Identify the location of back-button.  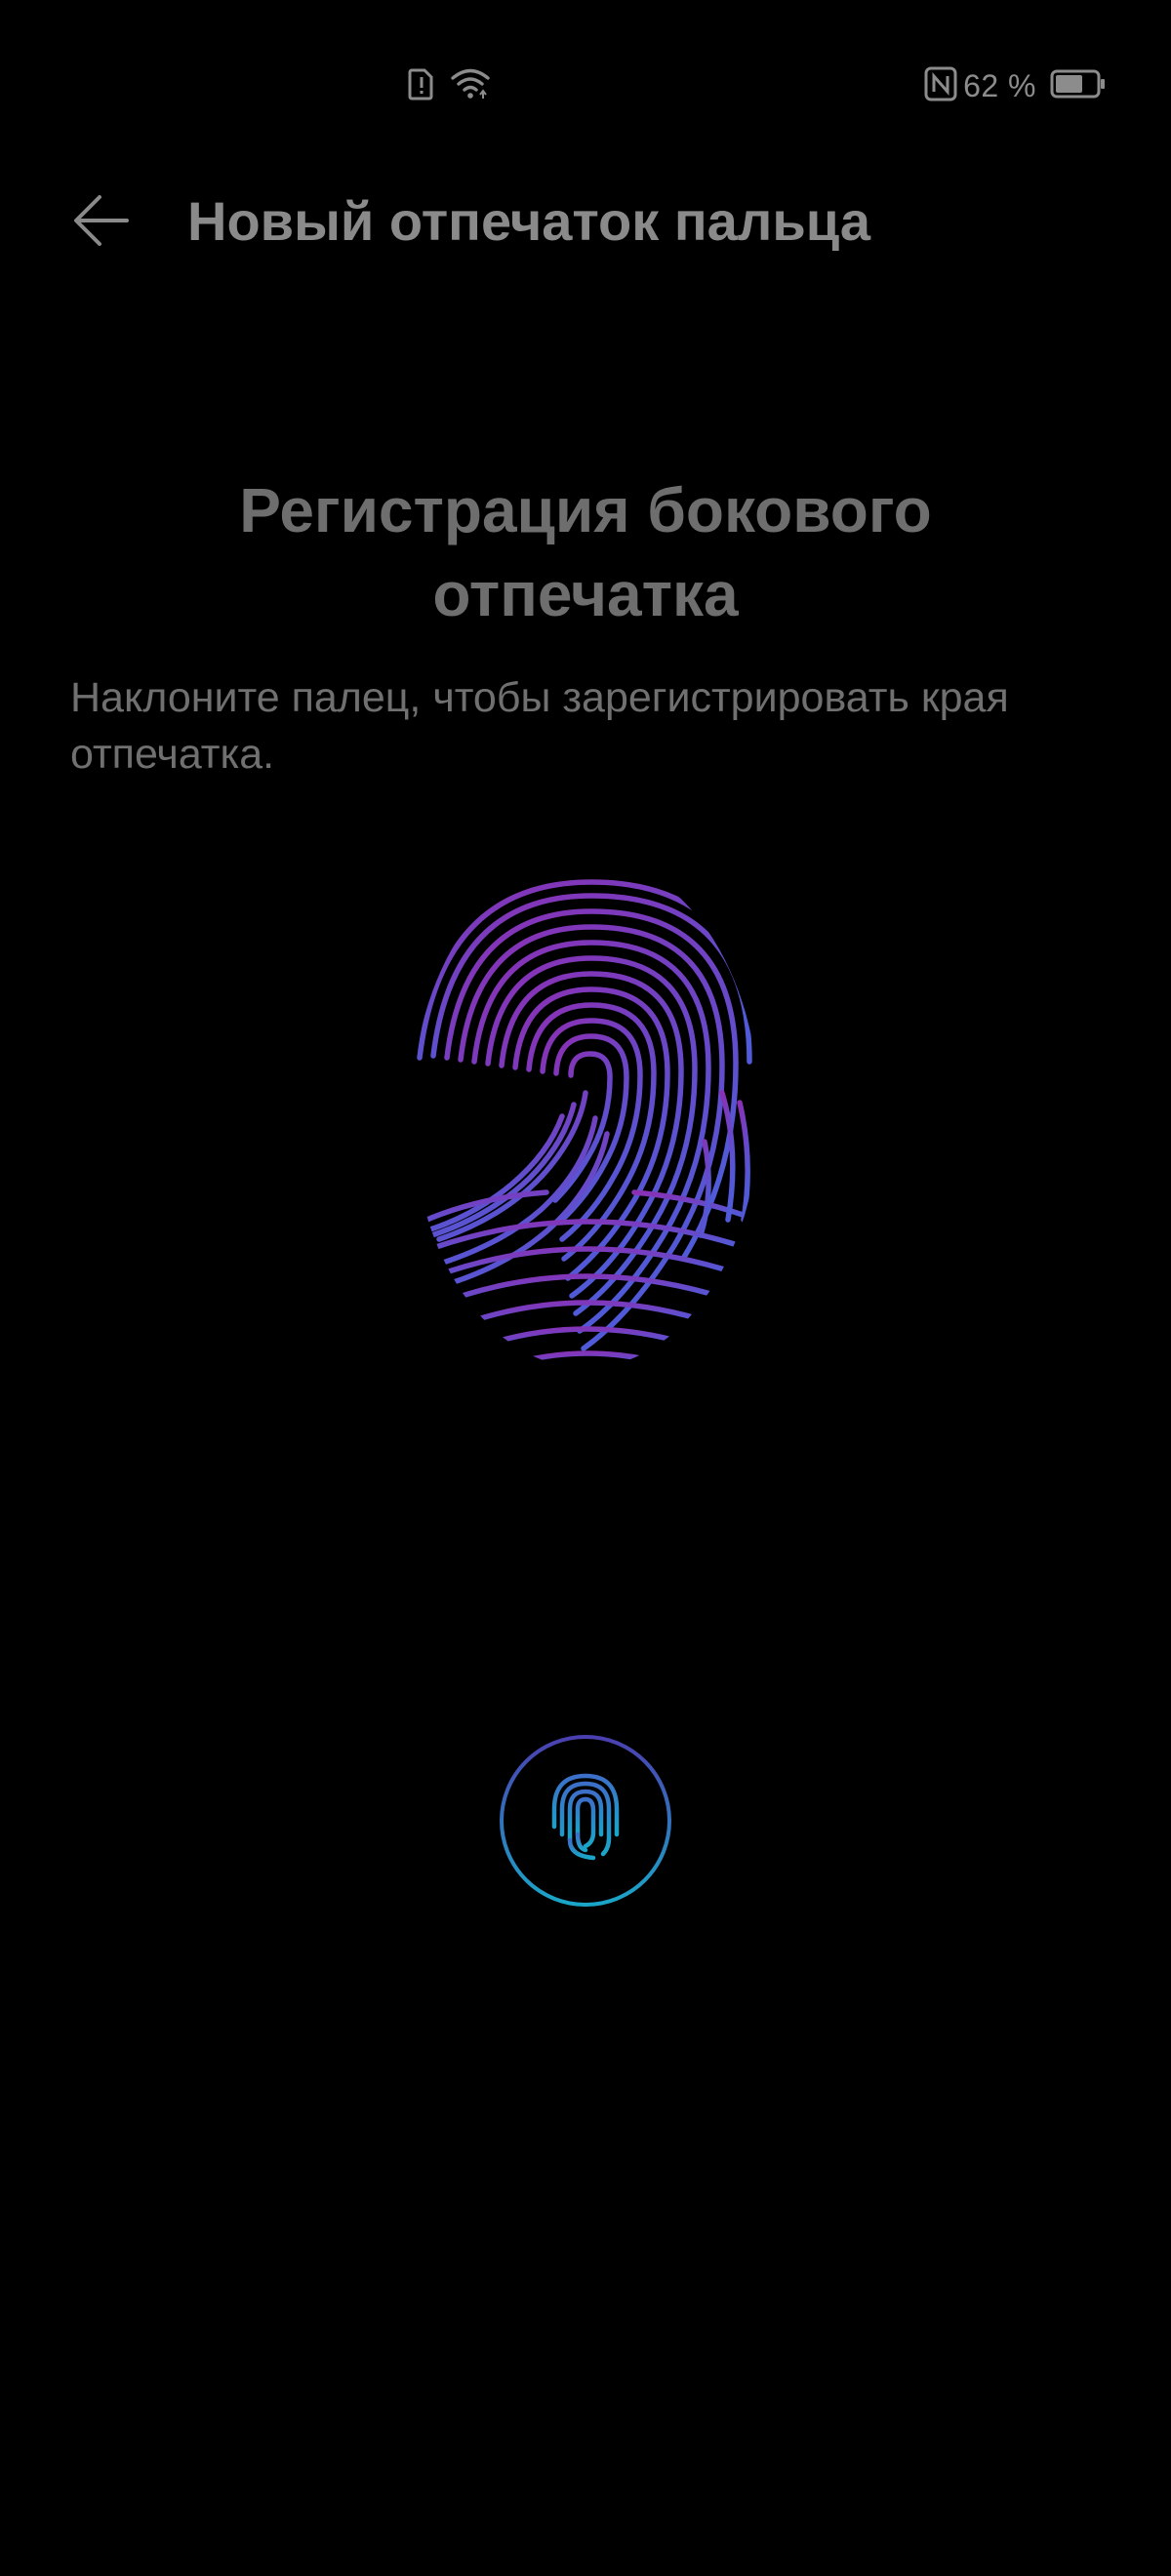
(101, 222).